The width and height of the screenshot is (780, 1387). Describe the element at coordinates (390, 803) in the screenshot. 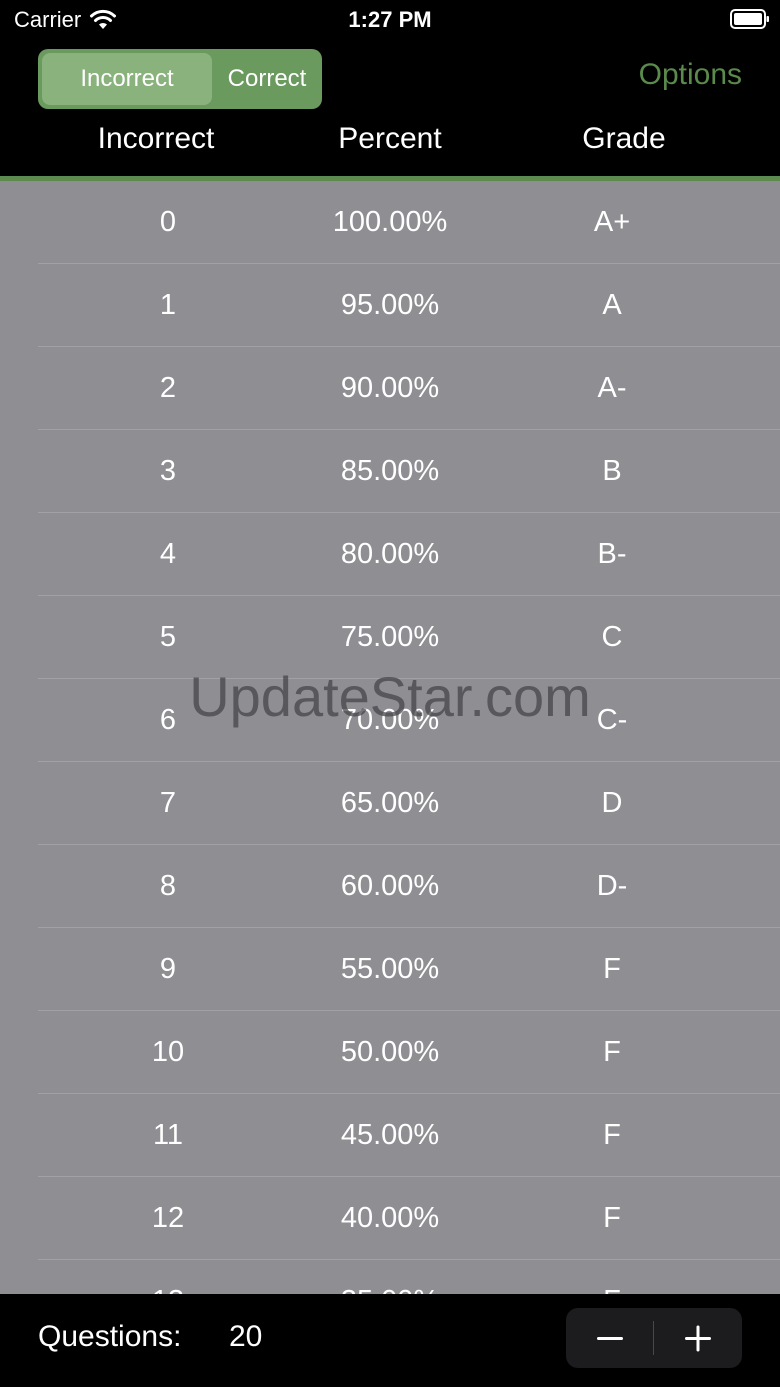

I see `percent-cell: 65.00%` at that location.